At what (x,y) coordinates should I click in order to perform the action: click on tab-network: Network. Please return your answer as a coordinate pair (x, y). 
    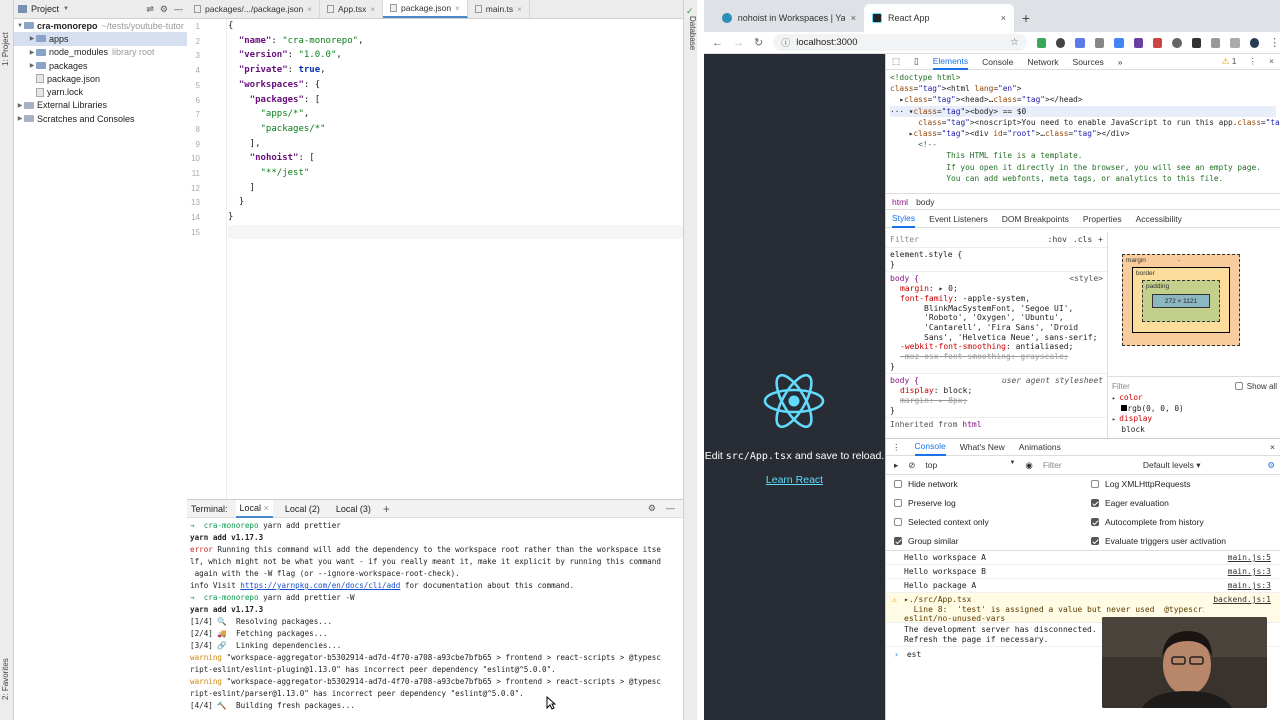
    Looking at the image, I should click on (1042, 62).